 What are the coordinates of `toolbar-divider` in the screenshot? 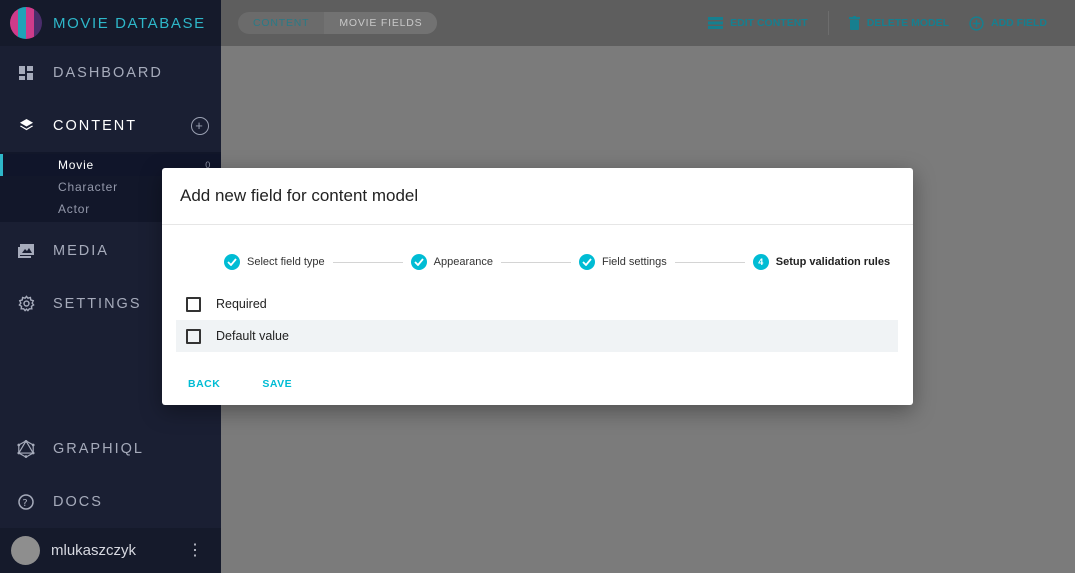 It's located at (828, 23).